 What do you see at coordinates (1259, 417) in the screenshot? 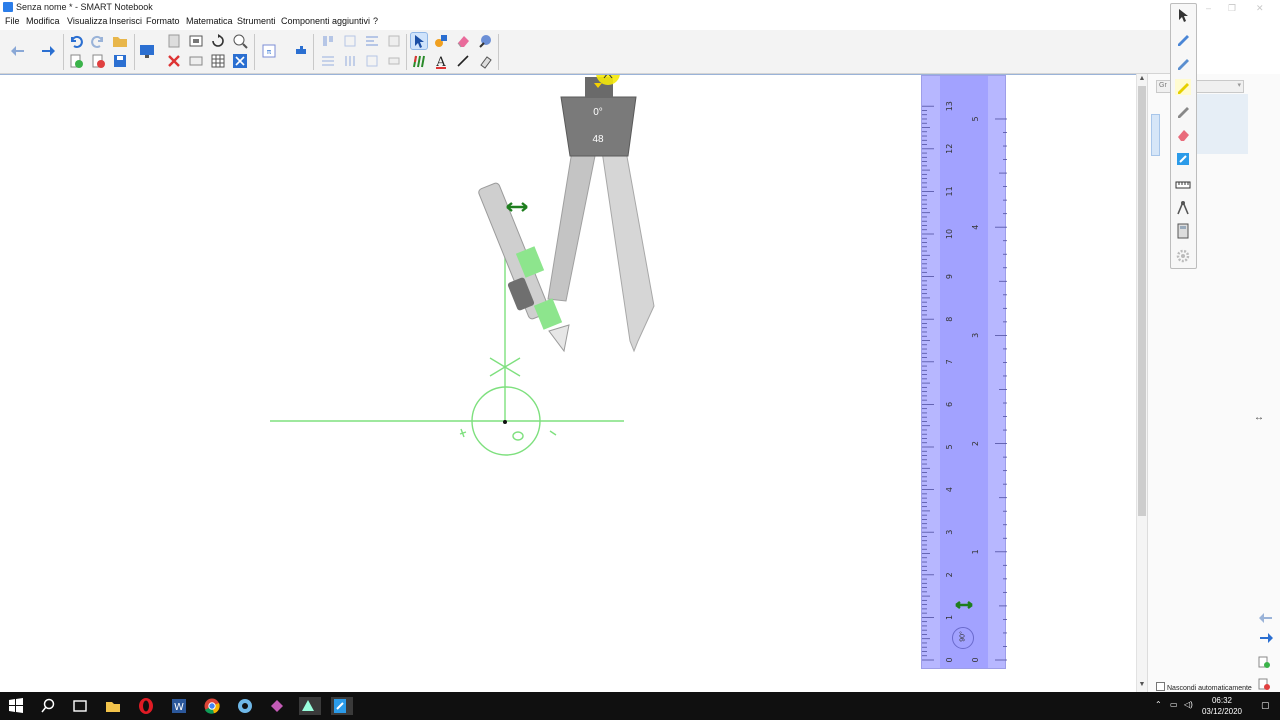
I see `resize-arrow-icon: ↔` at bounding box center [1259, 417].